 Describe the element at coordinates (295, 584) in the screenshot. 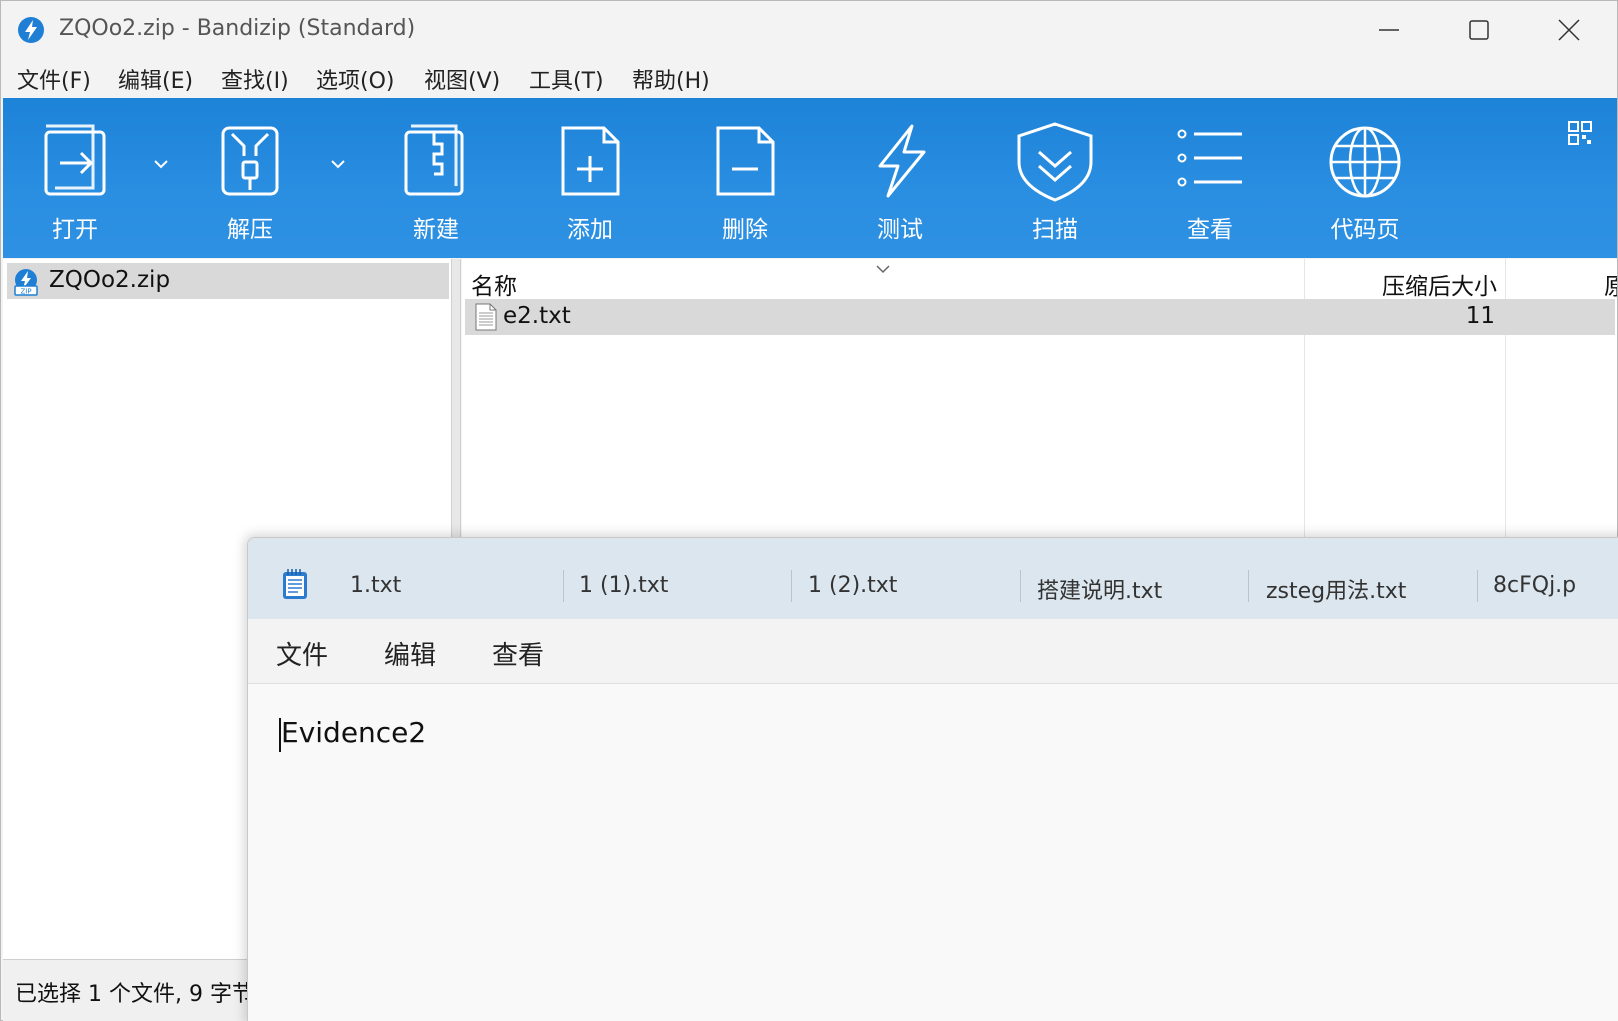

I see `notepad-app-icon` at that location.